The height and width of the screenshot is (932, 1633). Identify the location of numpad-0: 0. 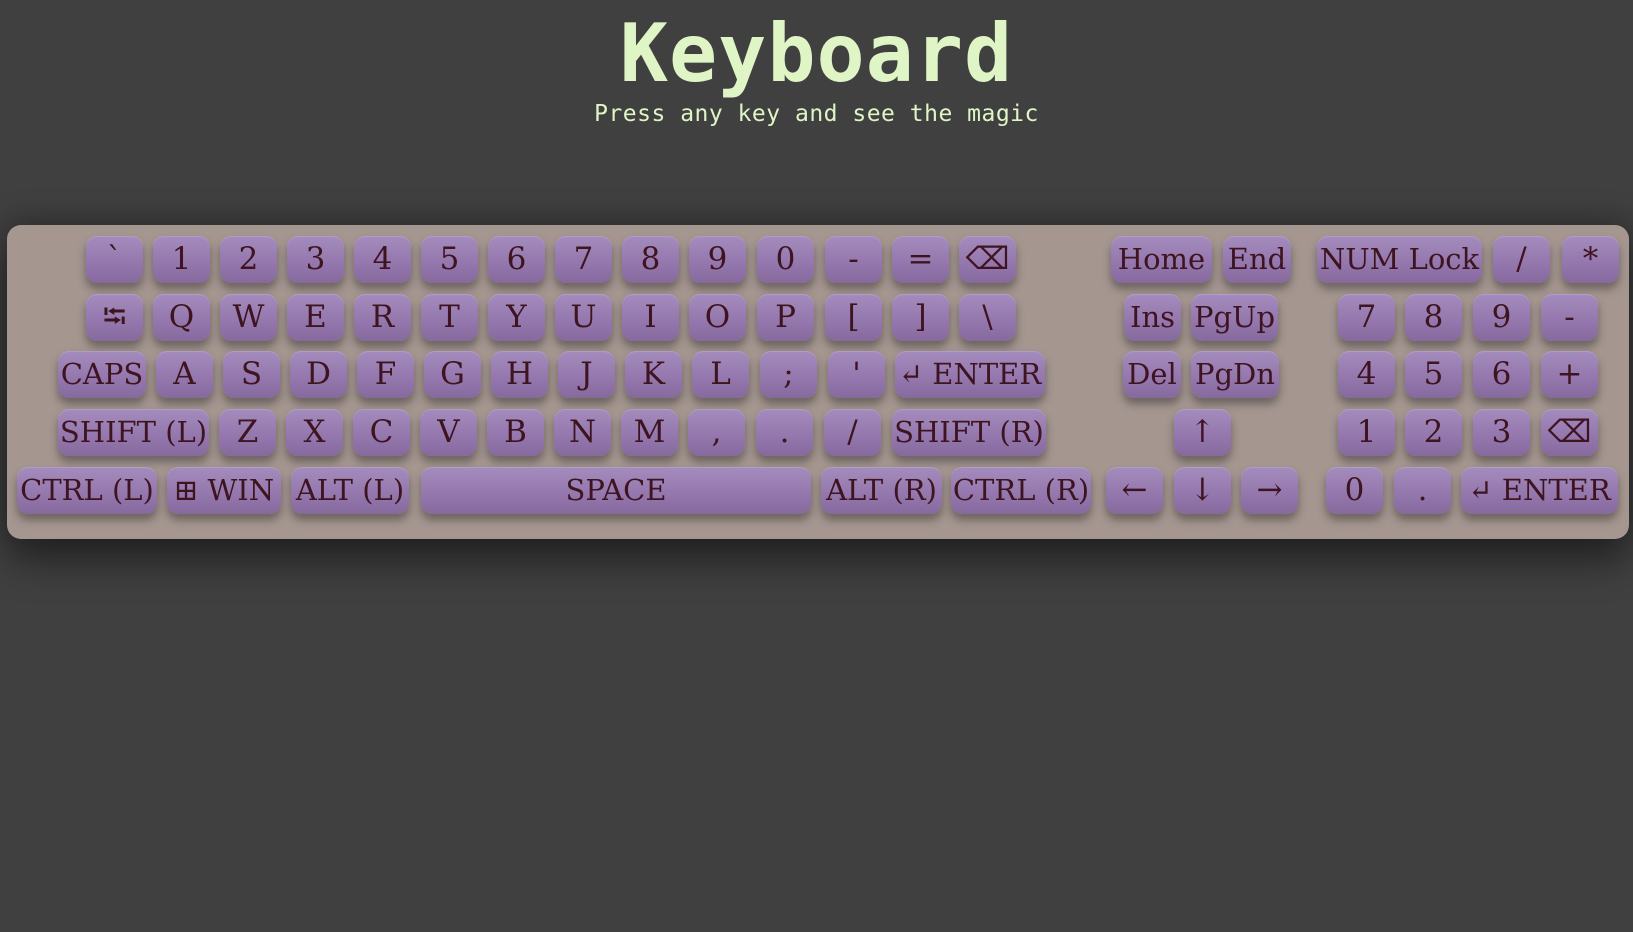
(1354, 490).